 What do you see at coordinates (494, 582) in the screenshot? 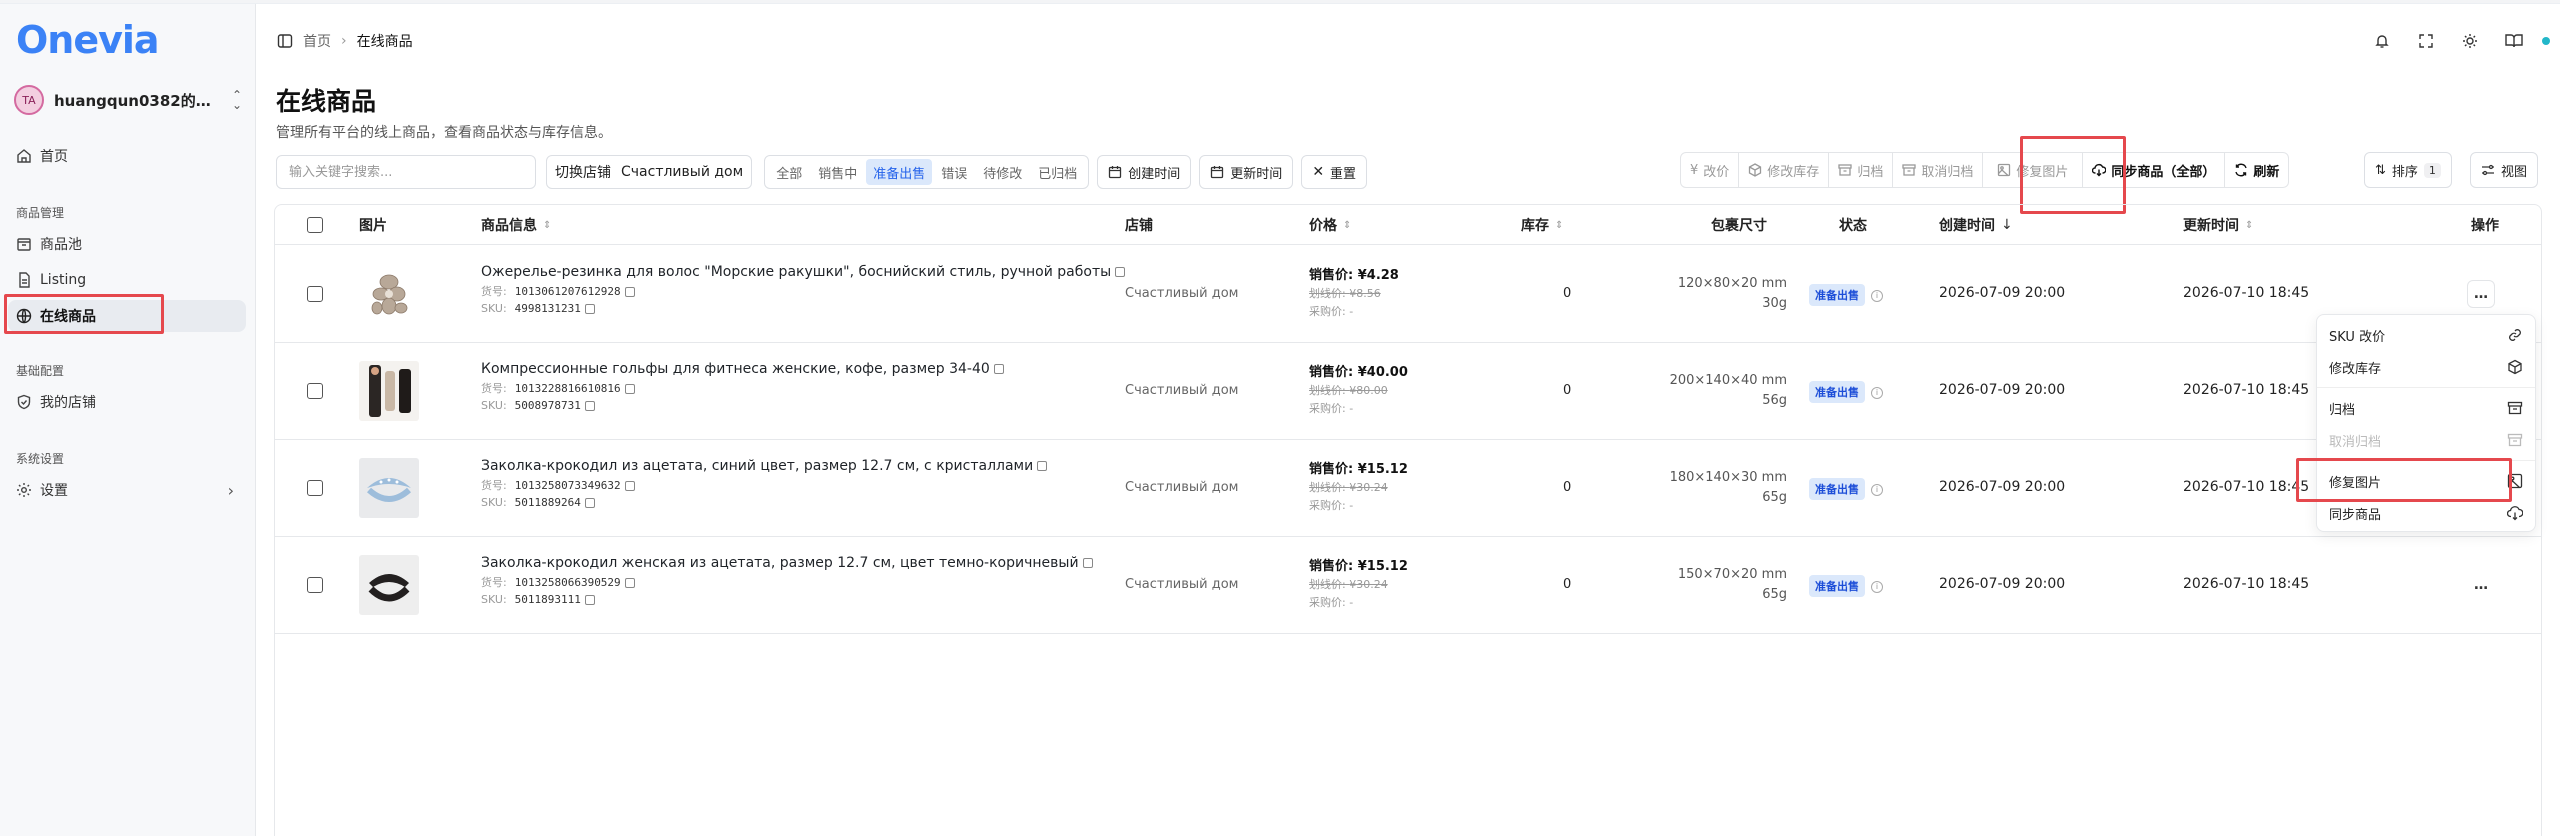
I see `article-label: 货号:` at bounding box center [494, 582].